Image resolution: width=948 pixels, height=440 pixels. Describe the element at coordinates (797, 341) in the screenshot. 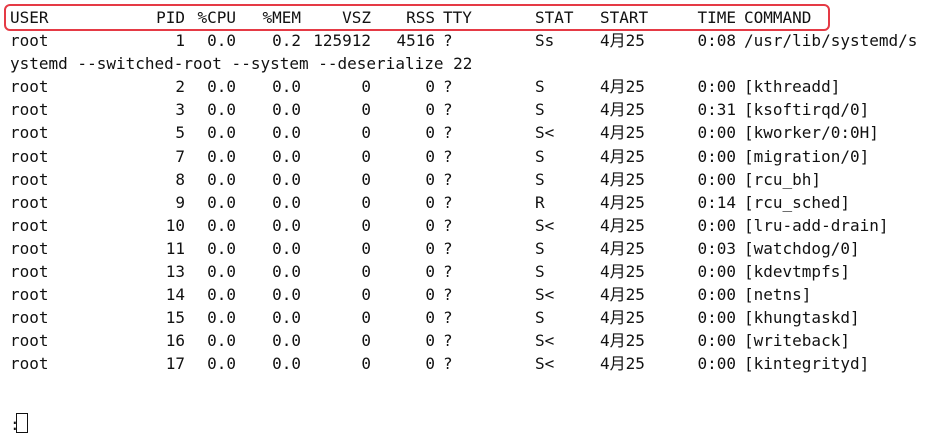

I see `cell-command: [writeback]` at that location.